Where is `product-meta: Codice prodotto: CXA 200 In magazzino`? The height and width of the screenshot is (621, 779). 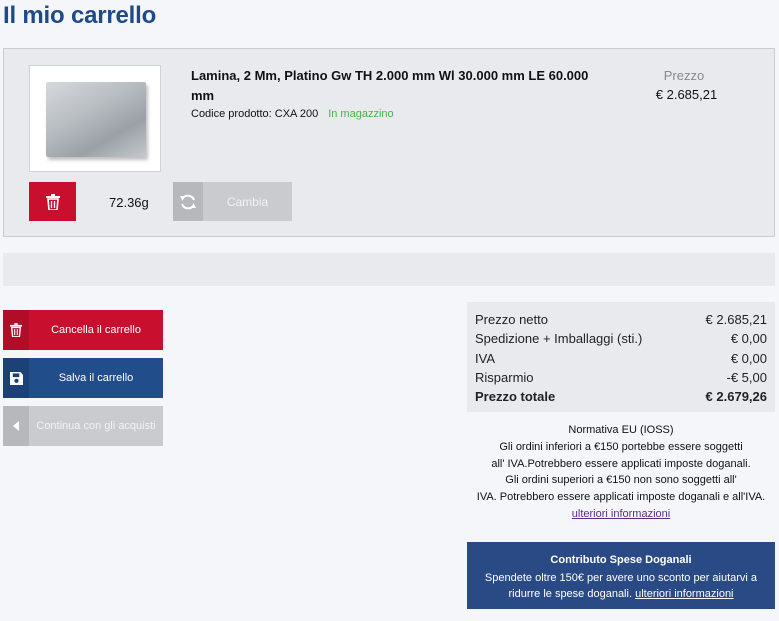 product-meta: Codice prodotto: CXA 200 In magazzino is located at coordinates (292, 114).